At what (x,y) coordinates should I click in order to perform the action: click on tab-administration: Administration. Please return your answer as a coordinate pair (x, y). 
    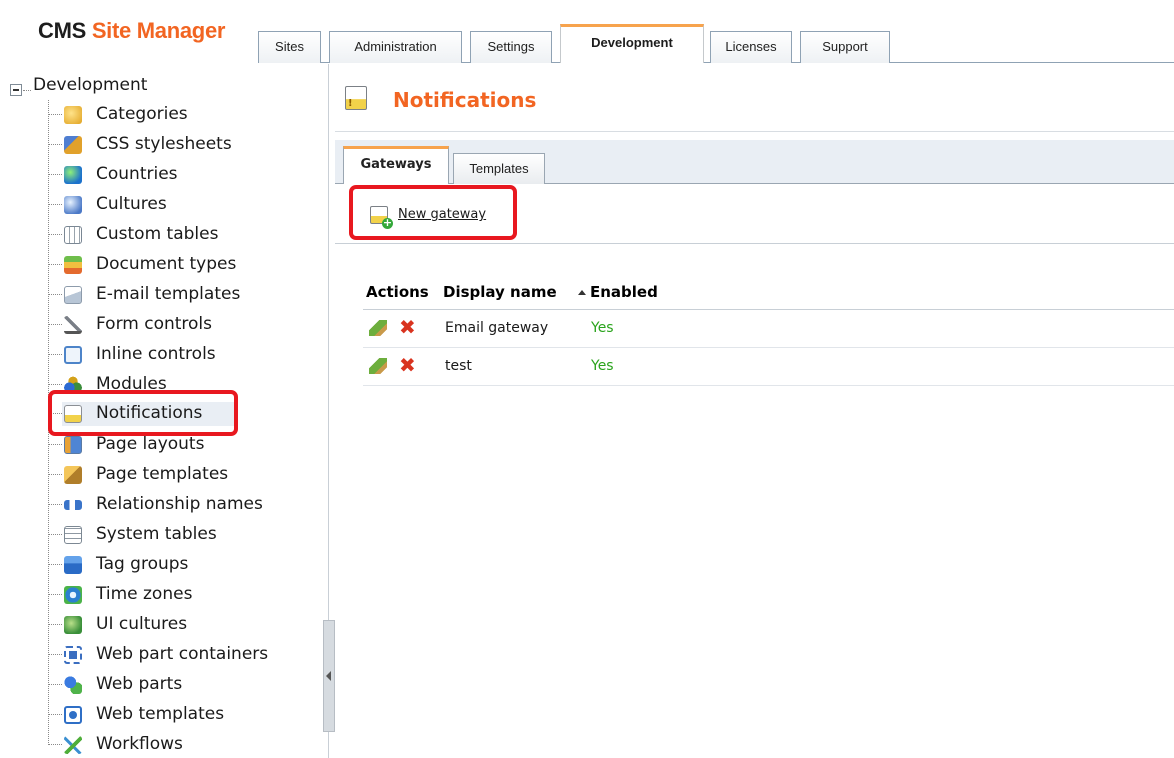
    Looking at the image, I should click on (395, 47).